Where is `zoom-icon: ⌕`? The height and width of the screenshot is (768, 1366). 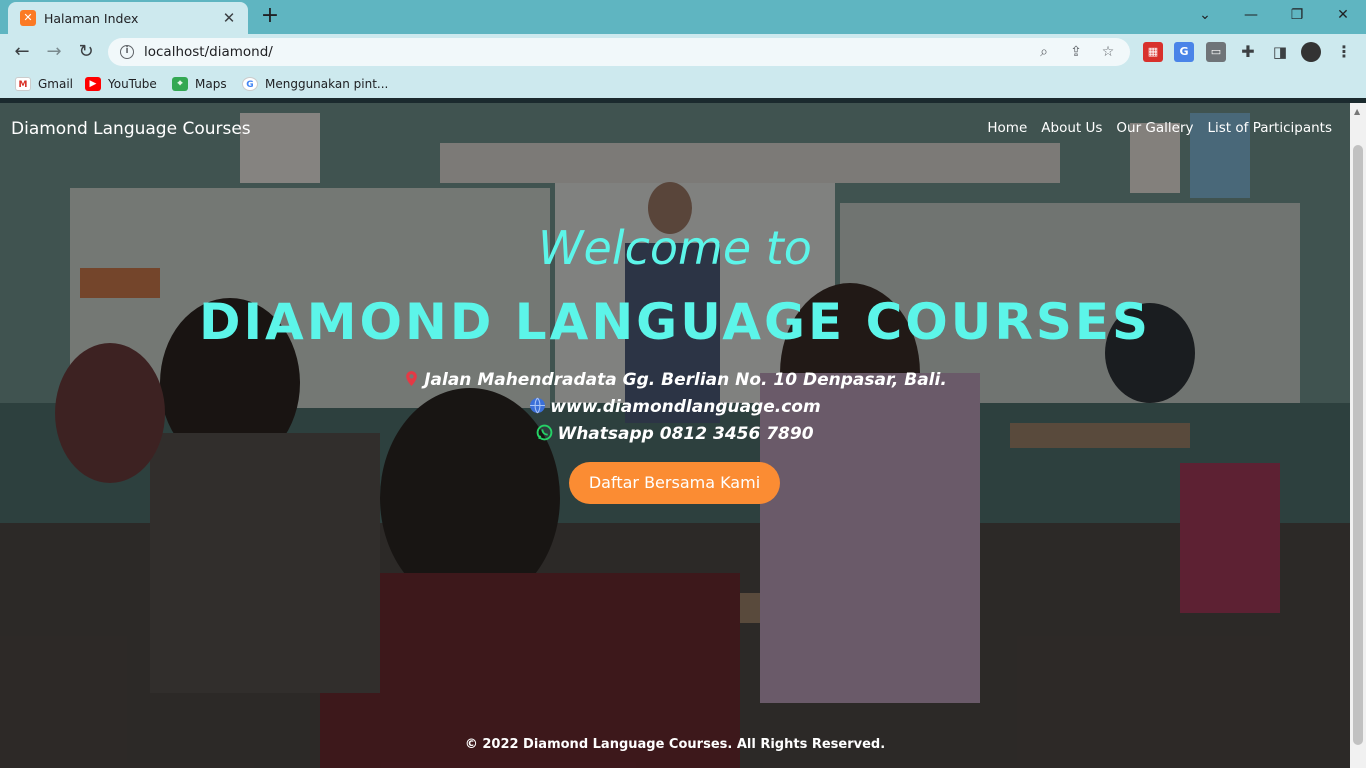 zoom-icon: ⌕ is located at coordinates (1044, 52).